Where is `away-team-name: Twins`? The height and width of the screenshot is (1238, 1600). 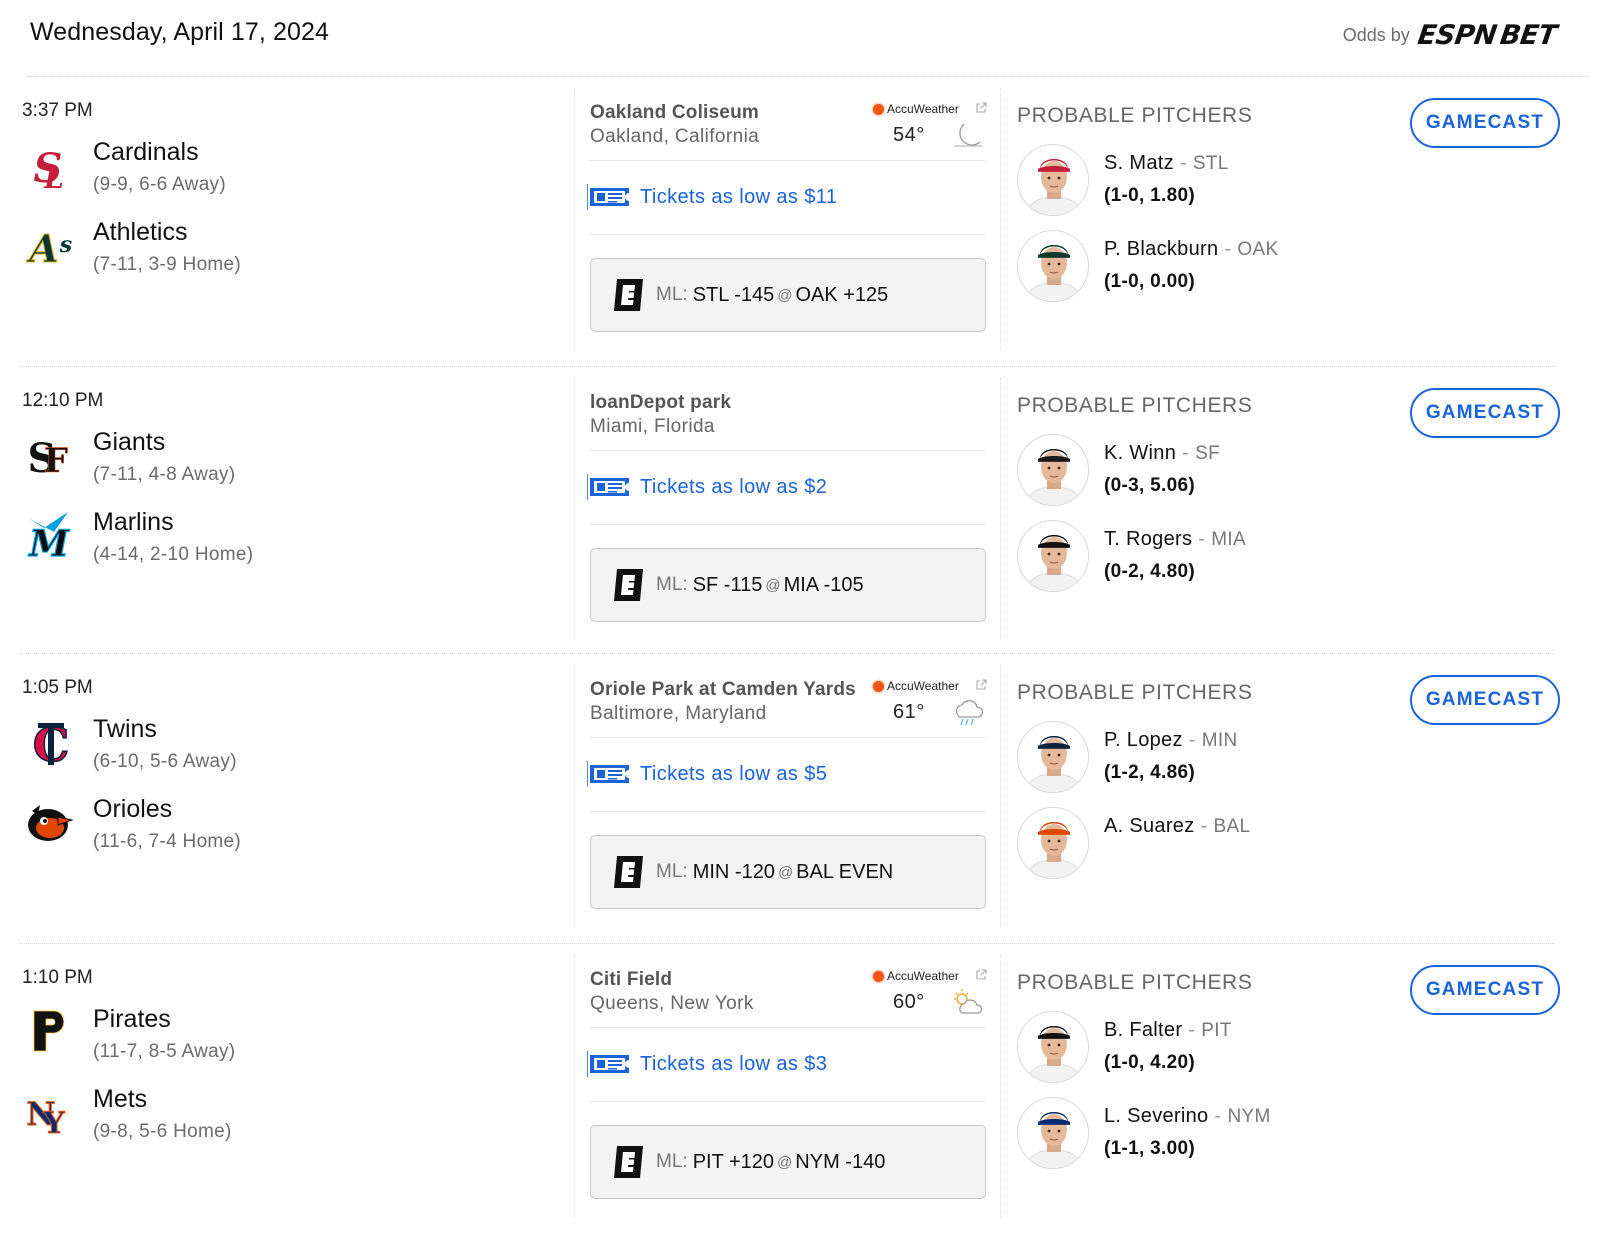
away-team-name: Twins is located at coordinates (125, 729).